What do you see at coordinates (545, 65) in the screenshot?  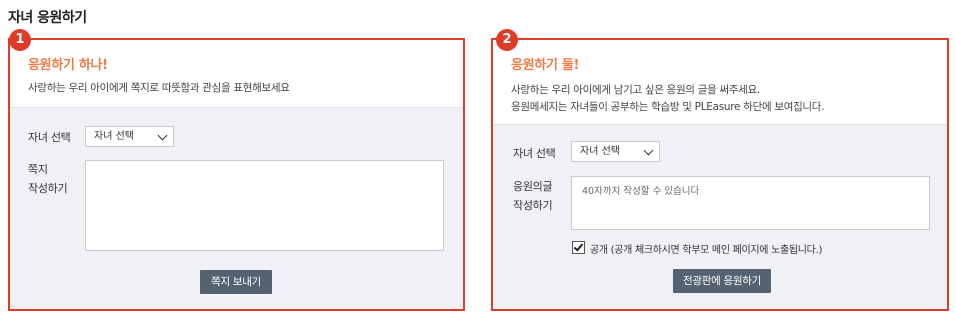 I see `panel-title: 응원하기 둘!` at bounding box center [545, 65].